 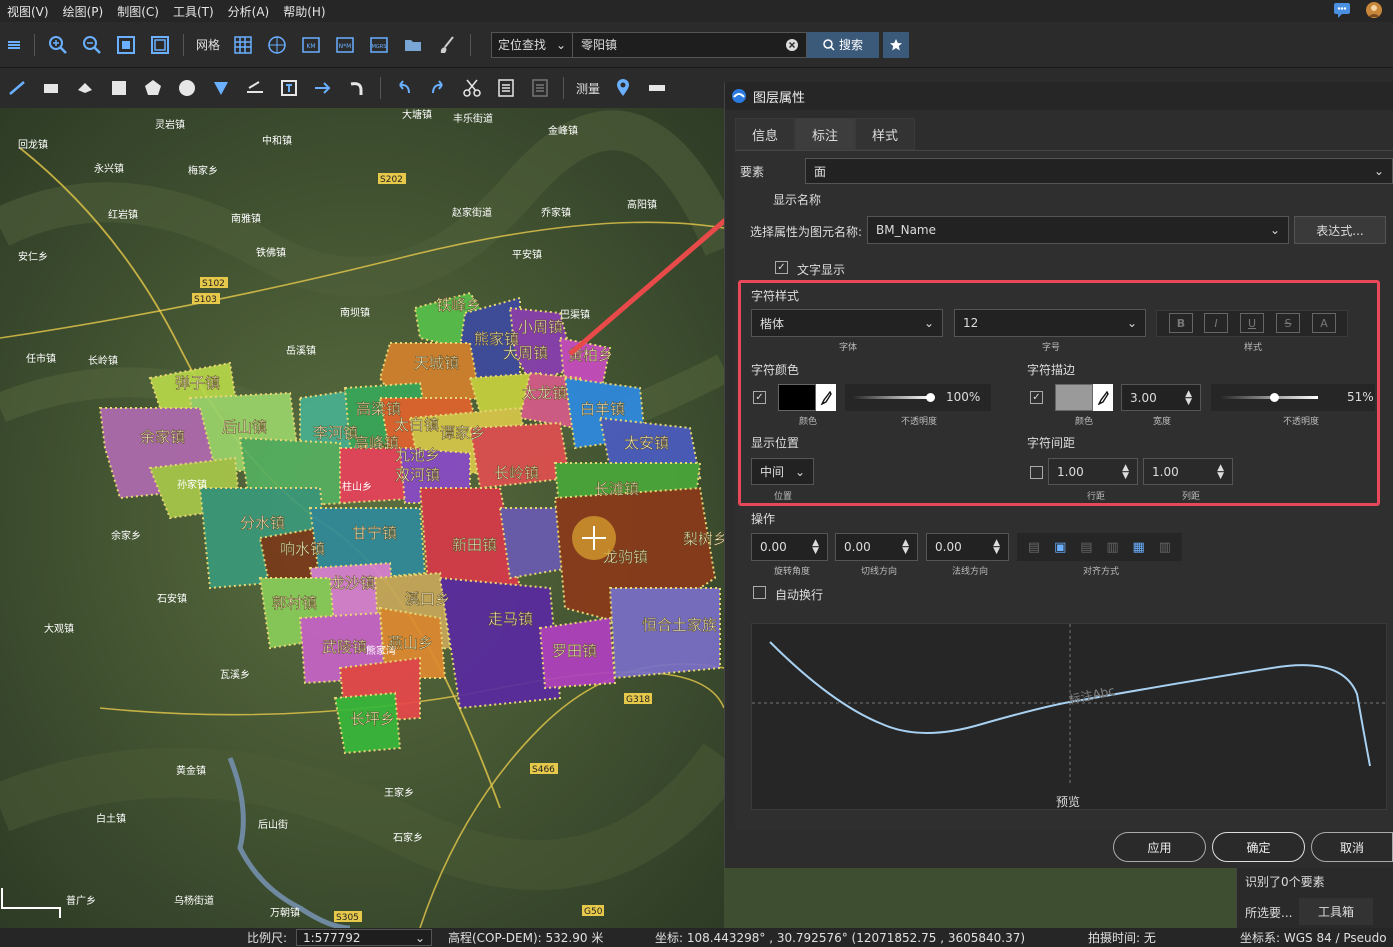 What do you see at coordinates (17, 88) in the screenshot?
I see `polyline-icon` at bounding box center [17, 88].